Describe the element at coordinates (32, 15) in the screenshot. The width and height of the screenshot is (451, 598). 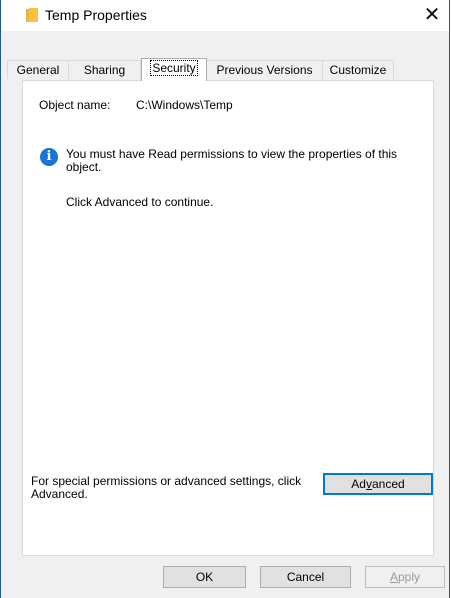
I see `folder-icon` at that location.